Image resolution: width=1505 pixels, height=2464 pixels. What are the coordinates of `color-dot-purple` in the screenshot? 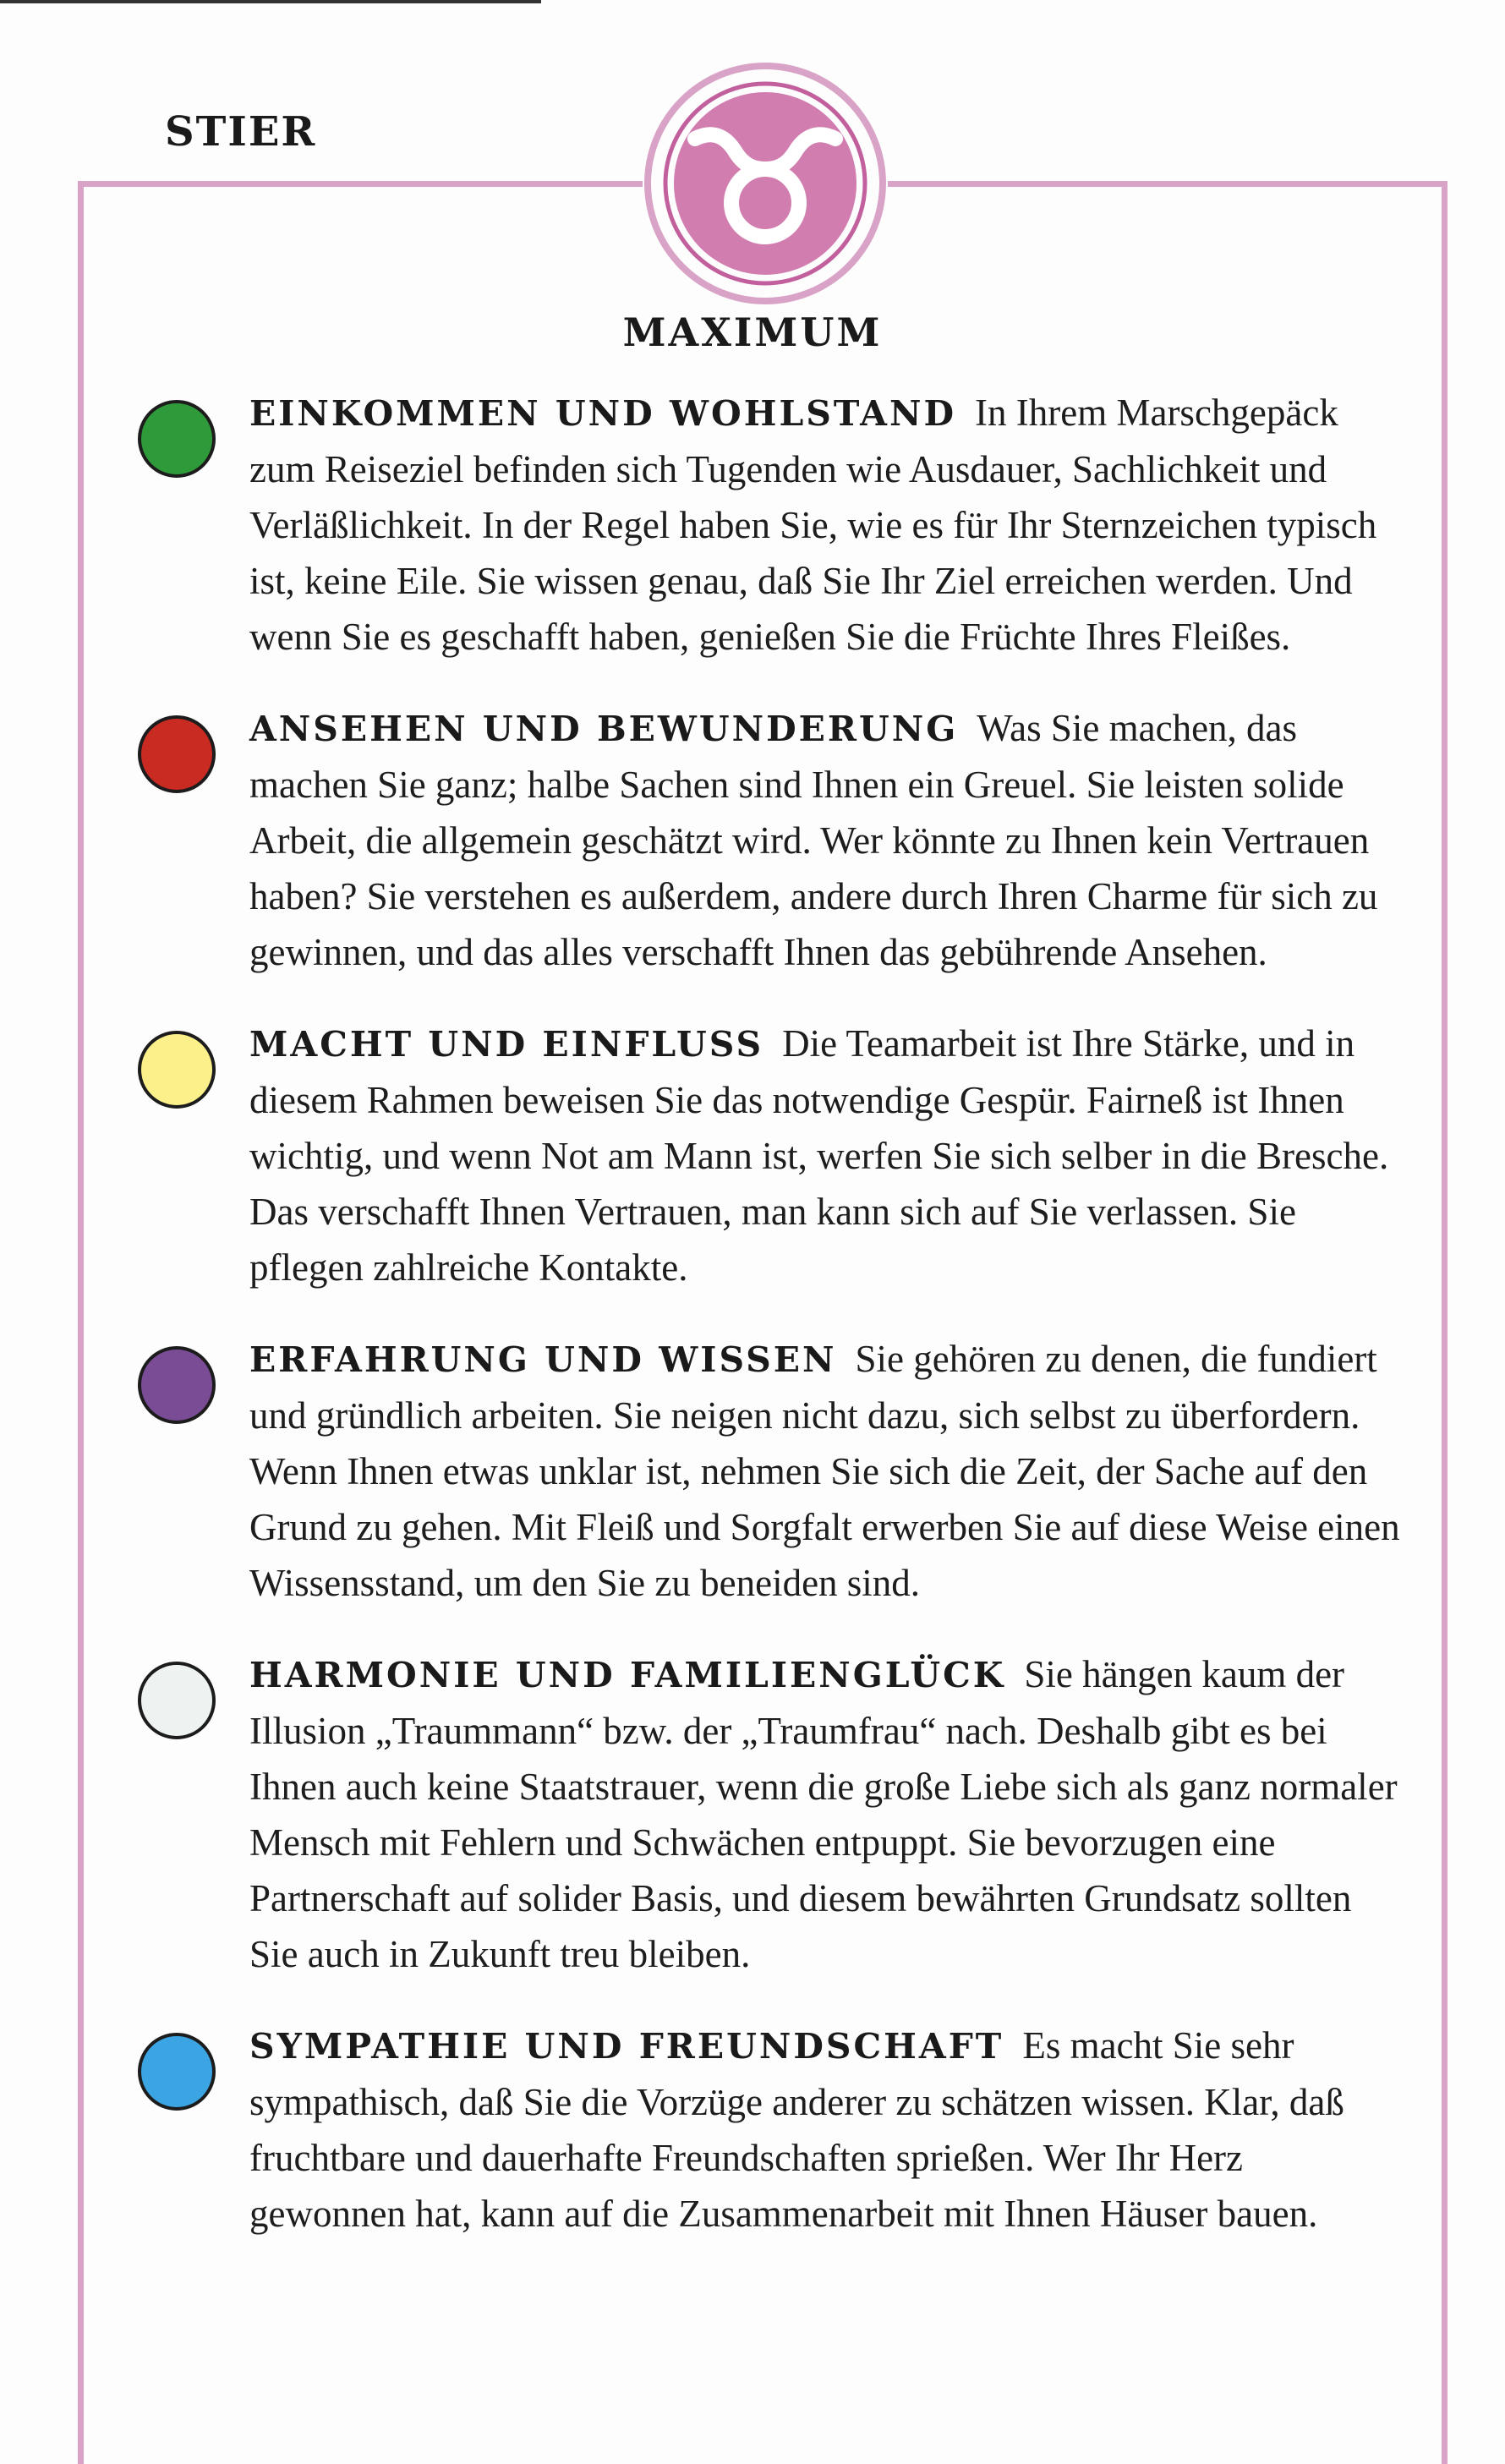 It's located at (177, 1385).